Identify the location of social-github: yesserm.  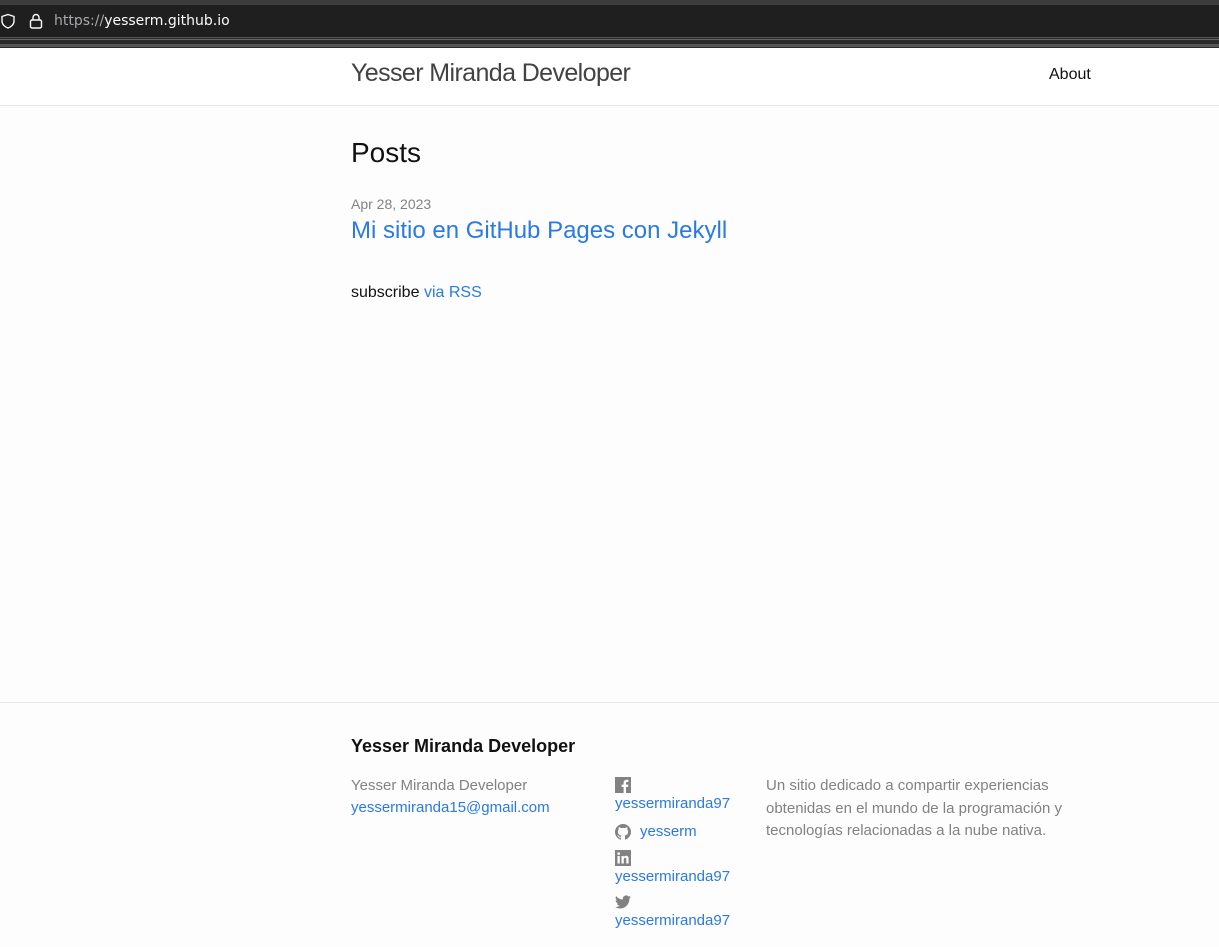
(685, 832).